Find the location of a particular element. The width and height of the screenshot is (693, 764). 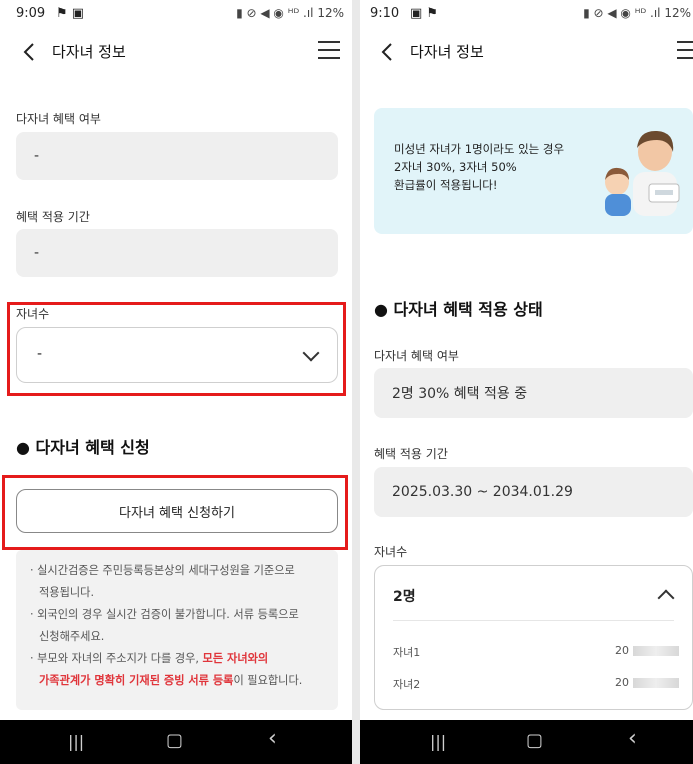

apply-section-title: ● 다자녀 혜택 신청 is located at coordinates (83, 447).